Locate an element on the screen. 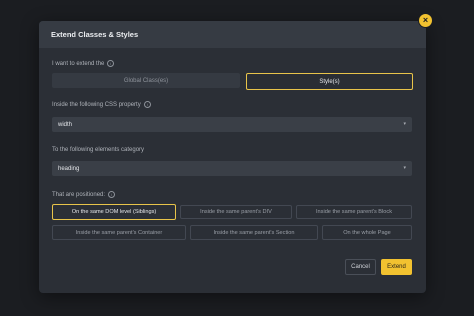 This screenshot has height=316, width=474. position-option-parent-container: Inside the same parent's Container is located at coordinates (119, 232).